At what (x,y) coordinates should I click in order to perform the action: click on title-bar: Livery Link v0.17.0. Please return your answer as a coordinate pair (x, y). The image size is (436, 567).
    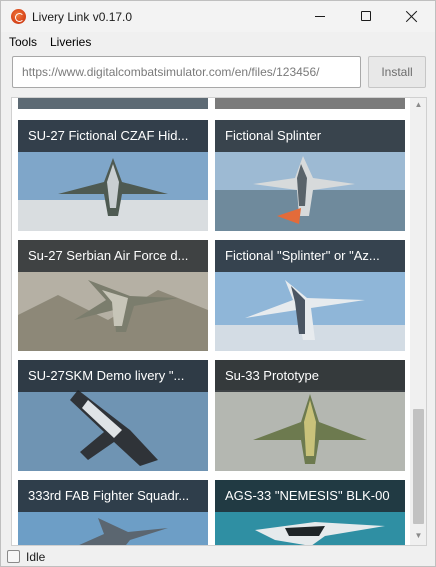
    Looking at the image, I should click on (218, 16).